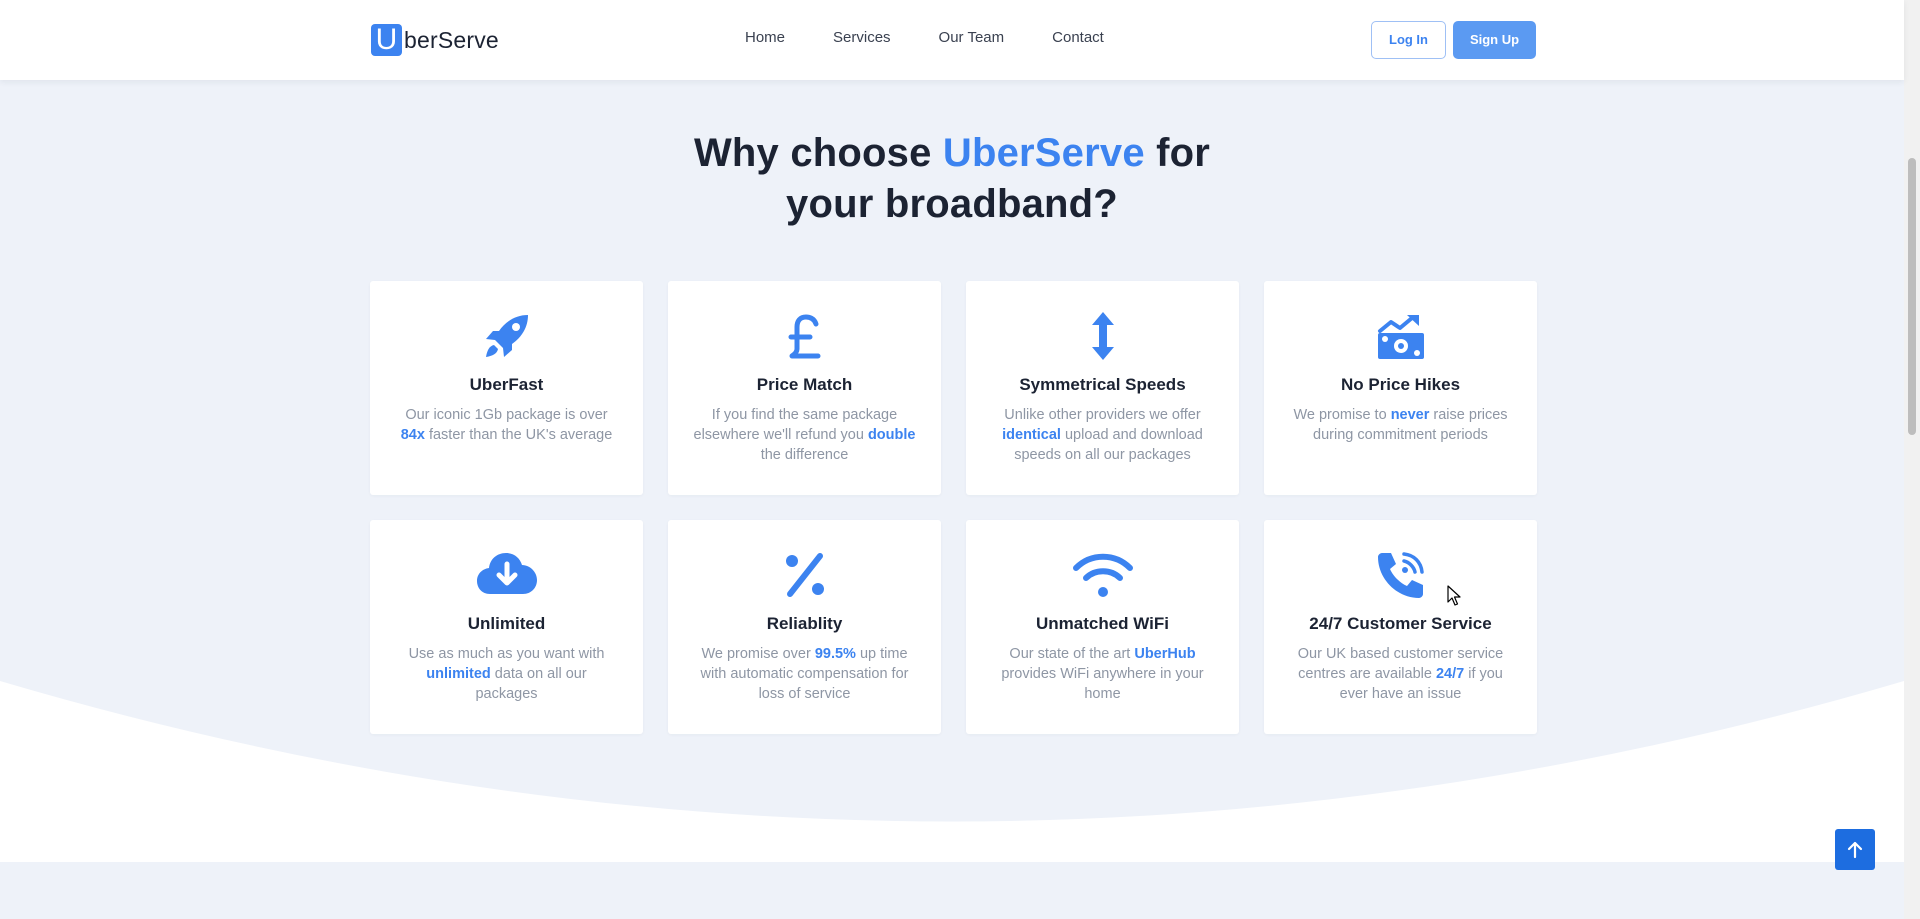 The width and height of the screenshot is (1920, 919). I want to click on main-nav: Home Services Our Team Contact, so click(948, 37).